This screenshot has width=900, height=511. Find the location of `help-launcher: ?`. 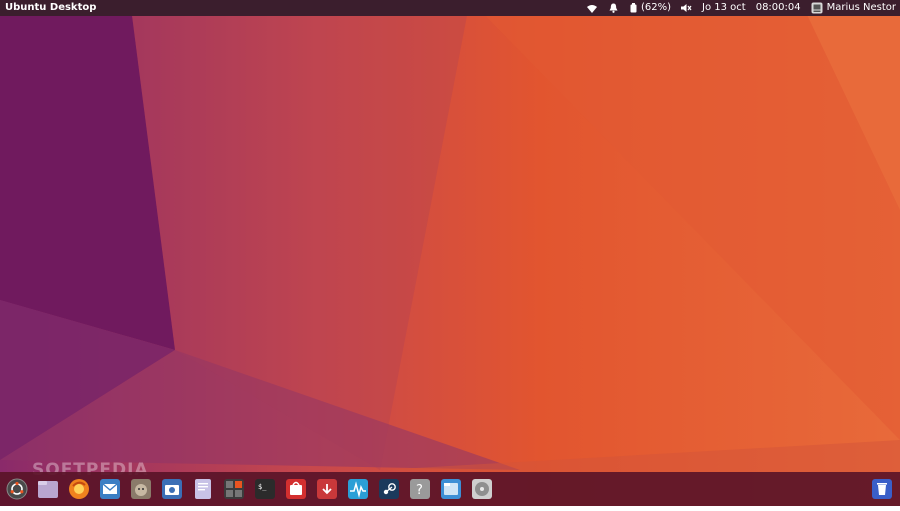

help-launcher: ? is located at coordinates (420, 489).